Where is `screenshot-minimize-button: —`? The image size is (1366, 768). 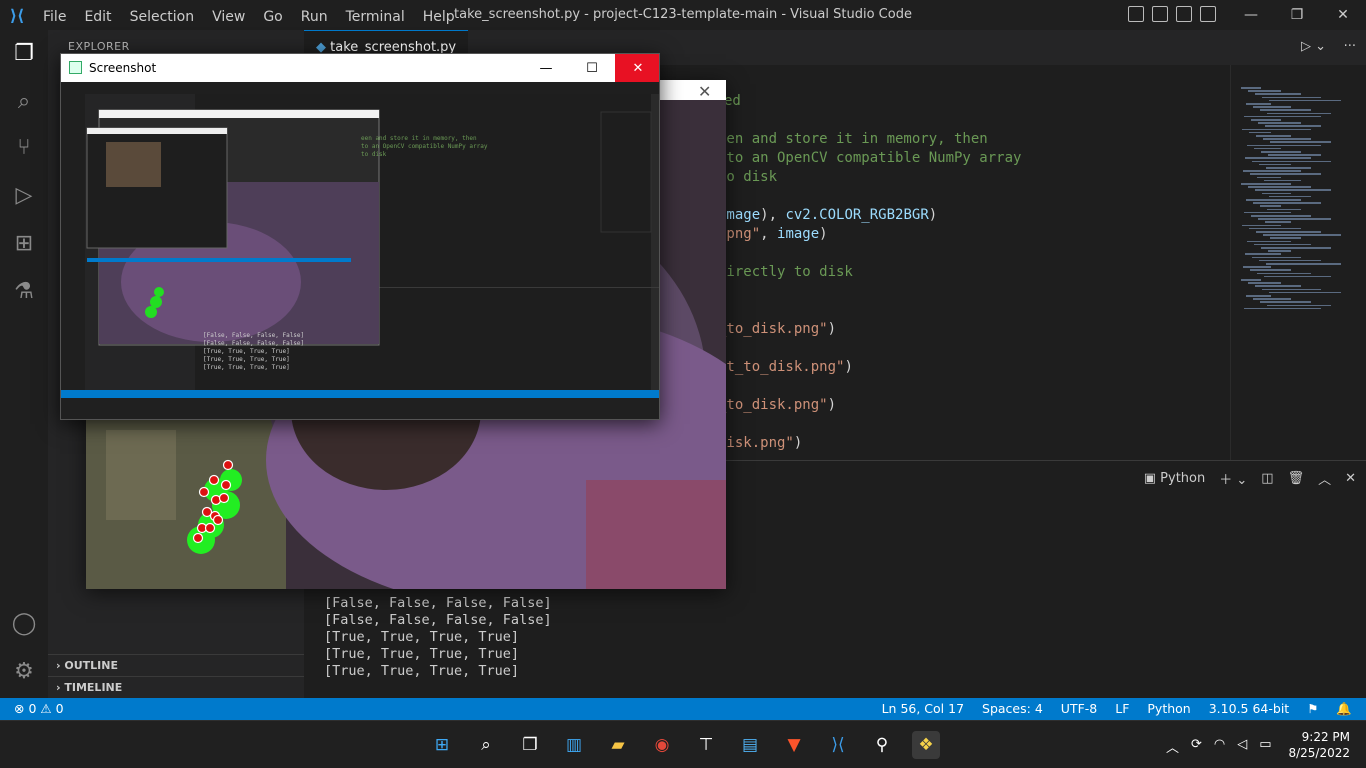
screenshot-minimize-button: — is located at coordinates (546, 68).